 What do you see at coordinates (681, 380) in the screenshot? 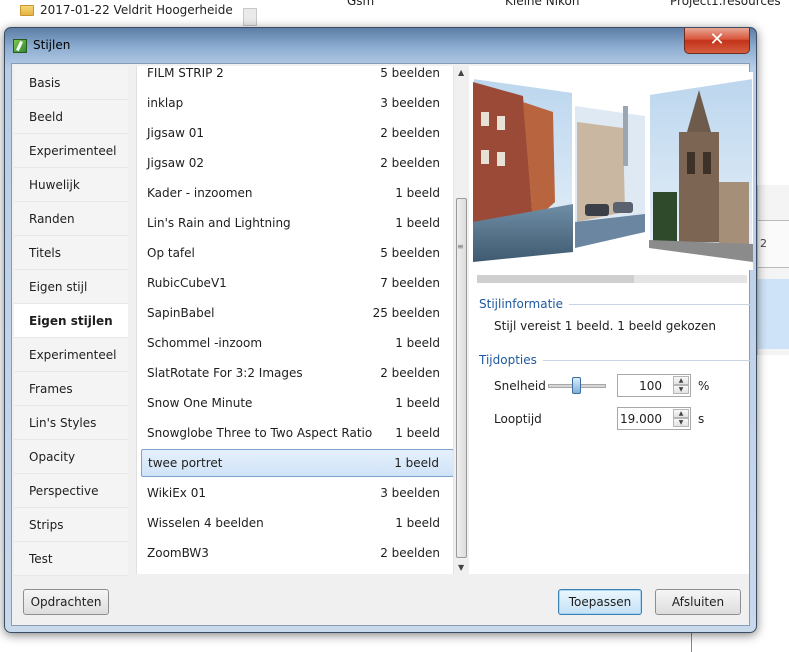
I see `speed-increase-icon: ▲` at bounding box center [681, 380].